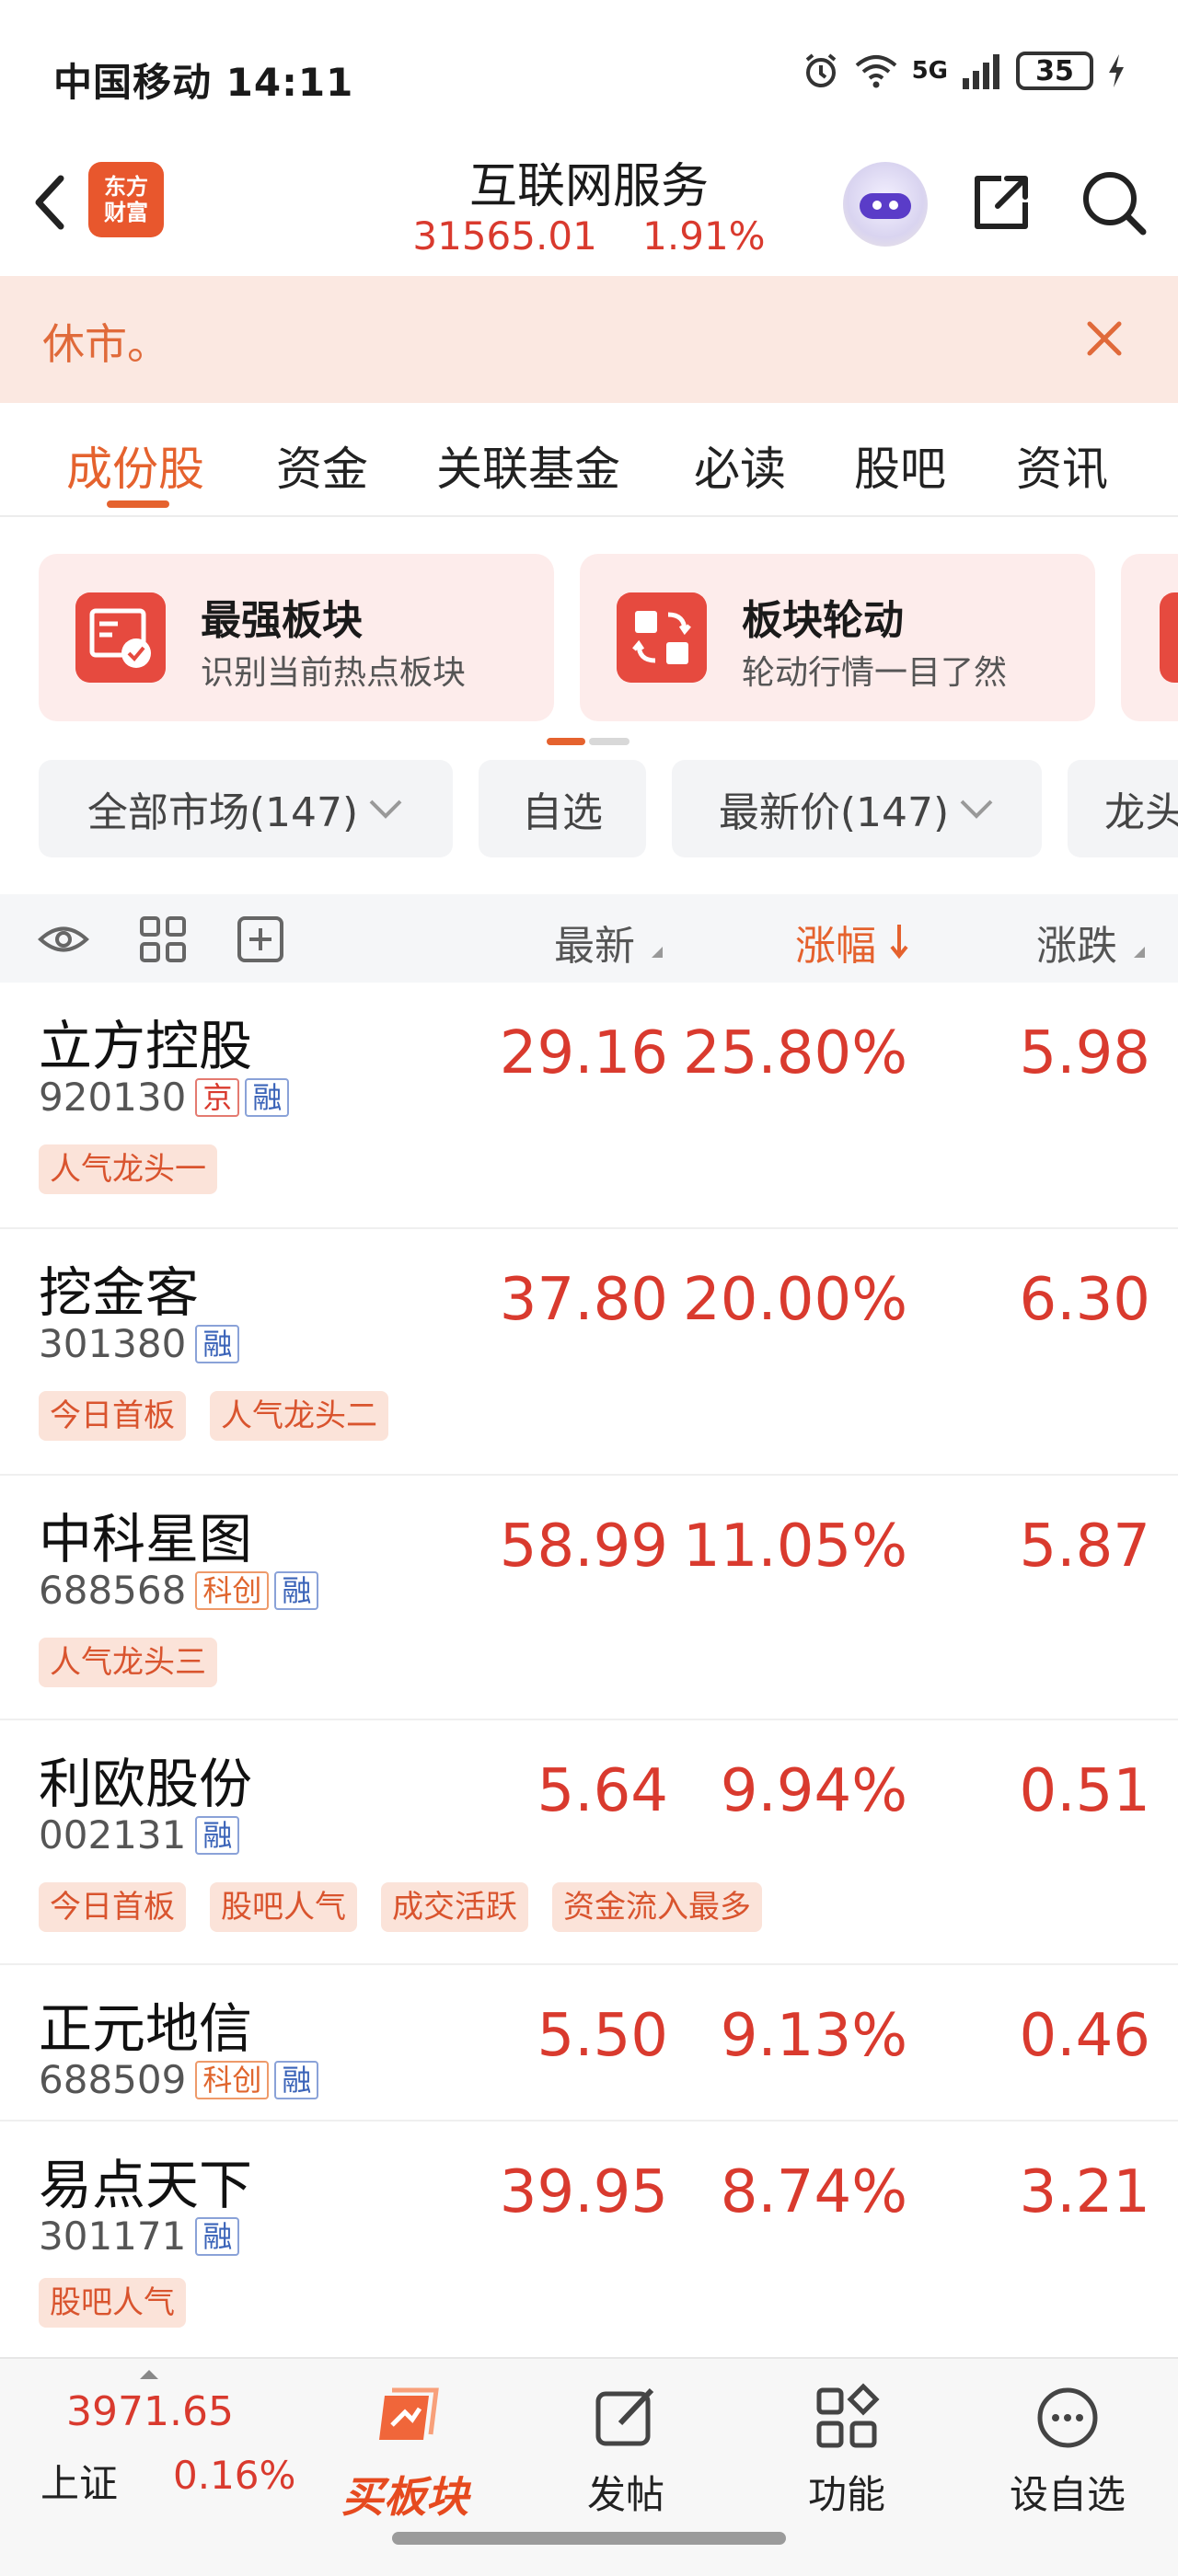 Image resolution: width=1178 pixels, height=2576 pixels. I want to click on card-title: 最强板块, so click(282, 620).